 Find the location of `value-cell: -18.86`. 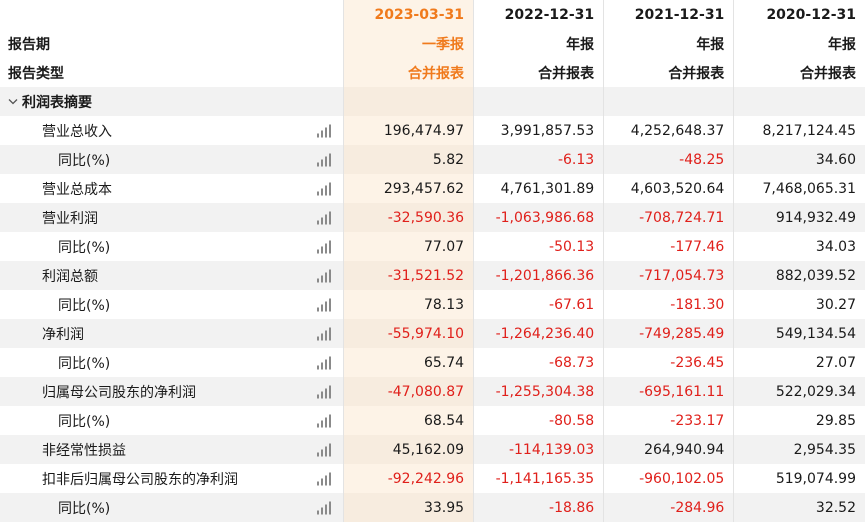

value-cell: -18.86 is located at coordinates (538, 507).